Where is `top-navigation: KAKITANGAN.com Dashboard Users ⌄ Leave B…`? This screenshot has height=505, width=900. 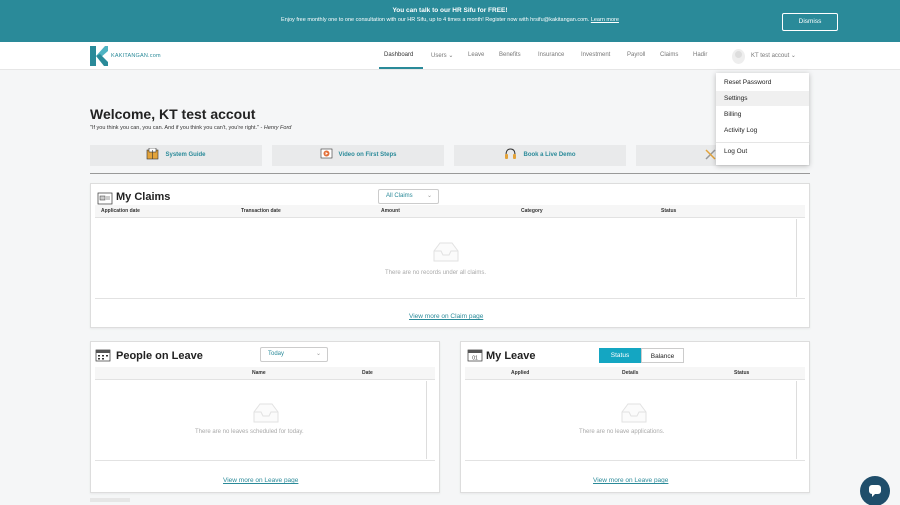 top-navigation: KAKITANGAN.com Dashboard Users ⌄ Leave B… is located at coordinates (450, 56).